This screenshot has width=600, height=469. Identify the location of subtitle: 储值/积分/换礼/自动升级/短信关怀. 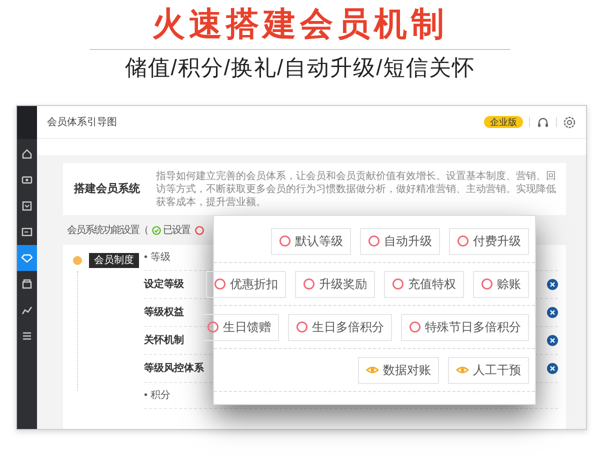
(300, 68).